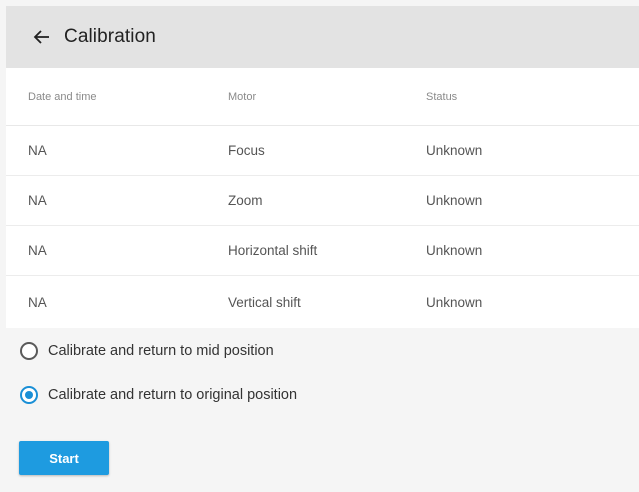 The height and width of the screenshot is (492, 639). I want to click on table-header-row: Date and time Motor Status, so click(322, 97).